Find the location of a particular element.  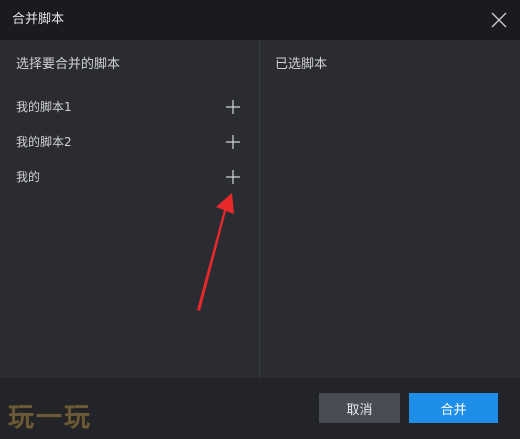

script-name: 我的脚本1 is located at coordinates (44, 107).